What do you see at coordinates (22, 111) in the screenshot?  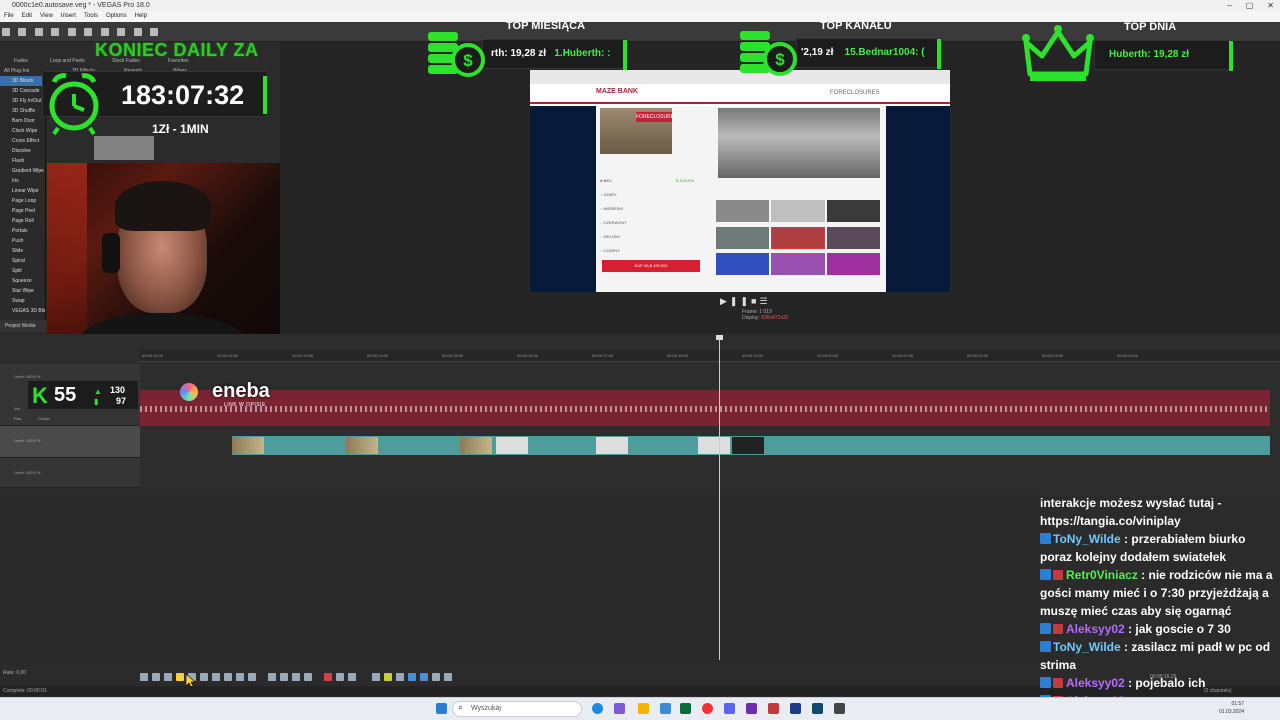 I see `fx-item: 3D Shuffle` at bounding box center [22, 111].